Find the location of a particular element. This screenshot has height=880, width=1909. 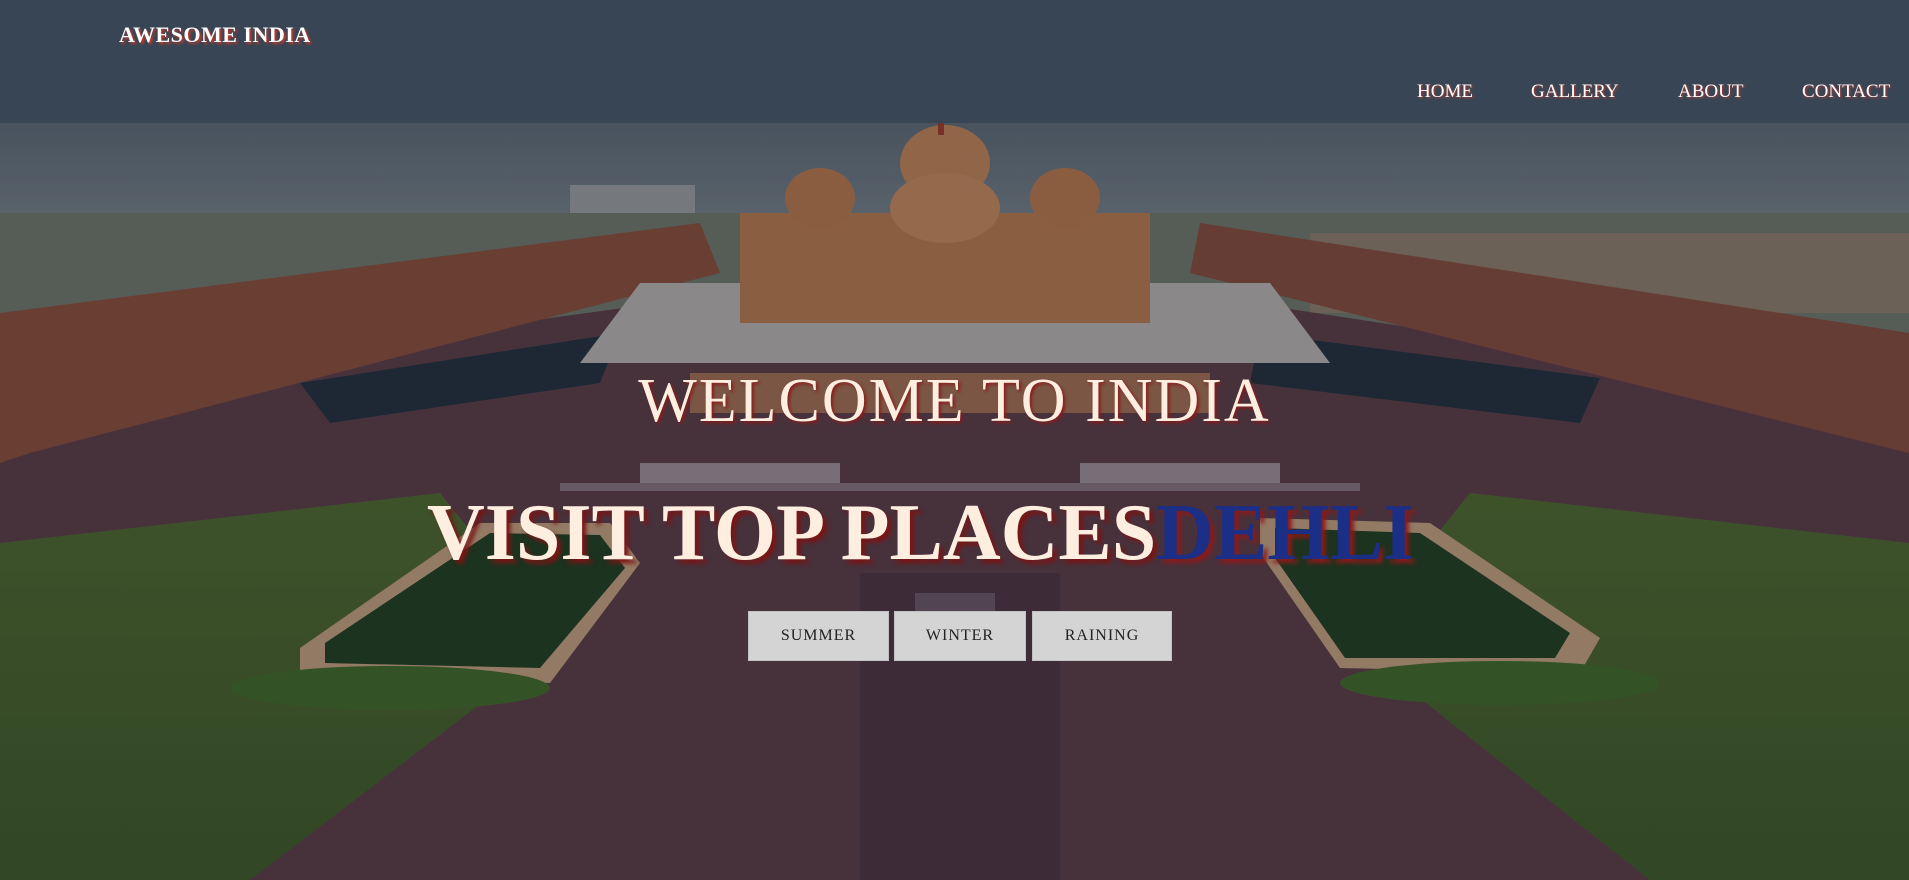

hero-highlight-city: DEHLI is located at coordinates (1285, 533).